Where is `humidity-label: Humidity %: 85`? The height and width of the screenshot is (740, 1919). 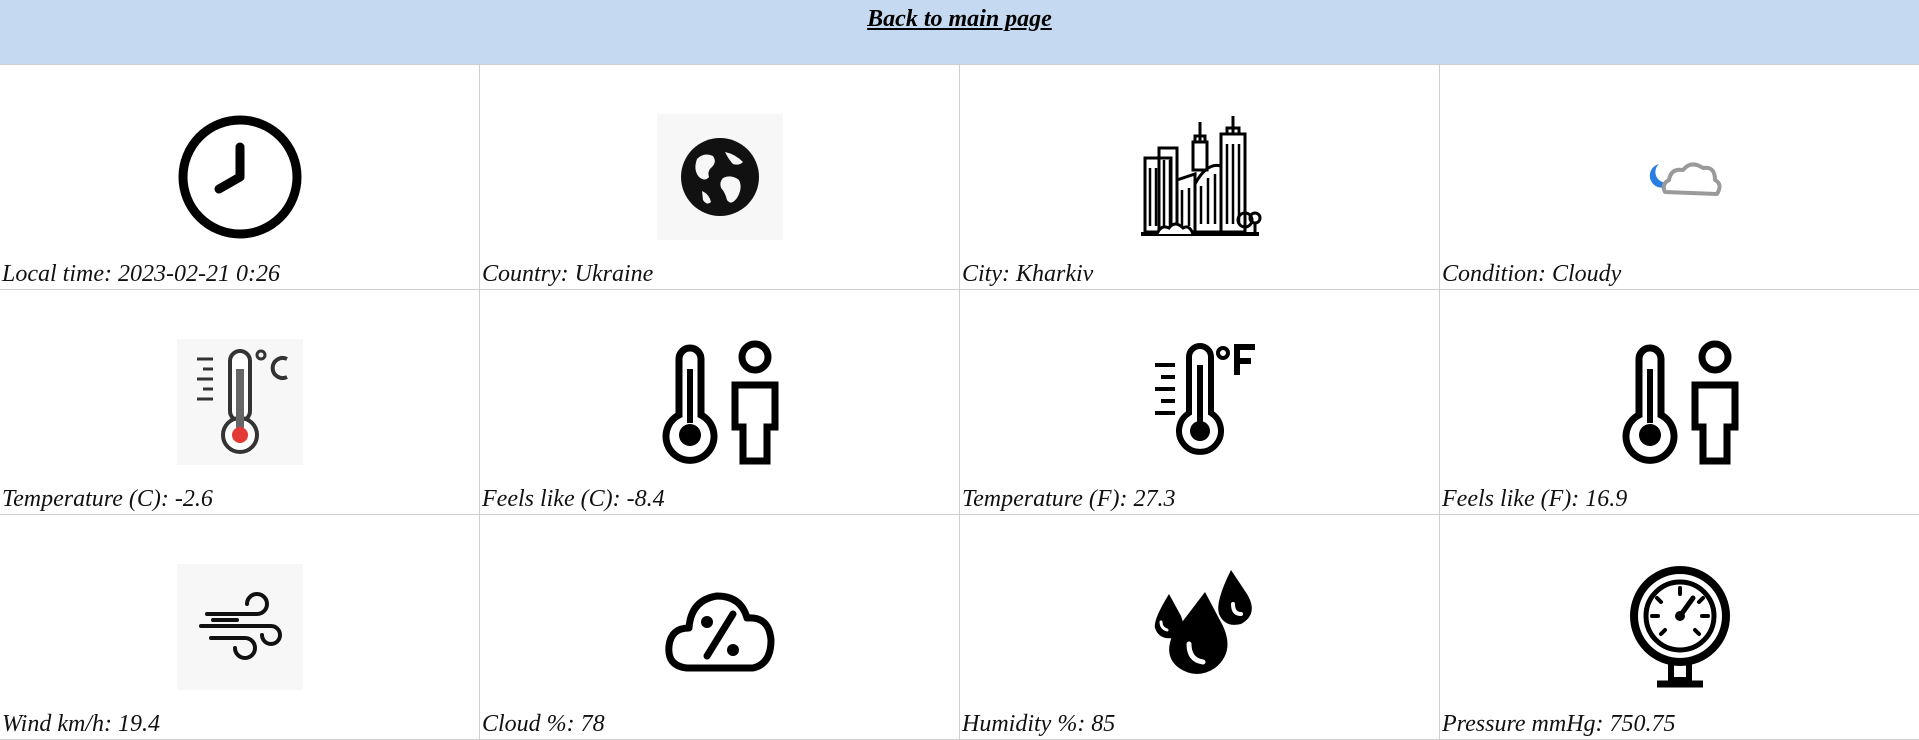 humidity-label: Humidity %: 85 is located at coordinates (1039, 724).